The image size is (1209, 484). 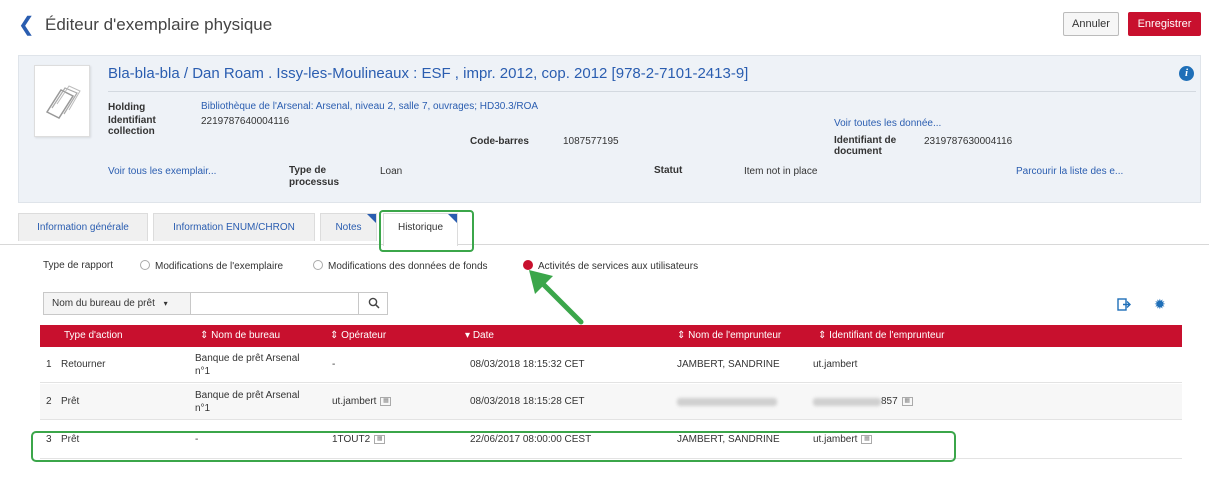 I want to click on column-header-operator: ⇕ Opérateur, so click(x=358, y=336).